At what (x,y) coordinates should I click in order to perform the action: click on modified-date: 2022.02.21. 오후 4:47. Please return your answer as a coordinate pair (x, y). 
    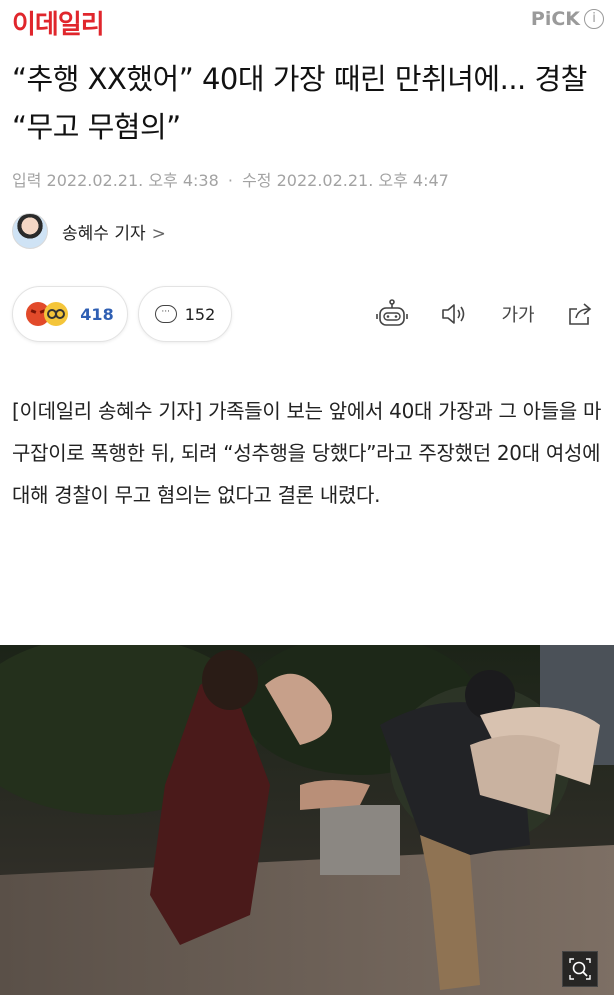
    Looking at the image, I should click on (362, 180).